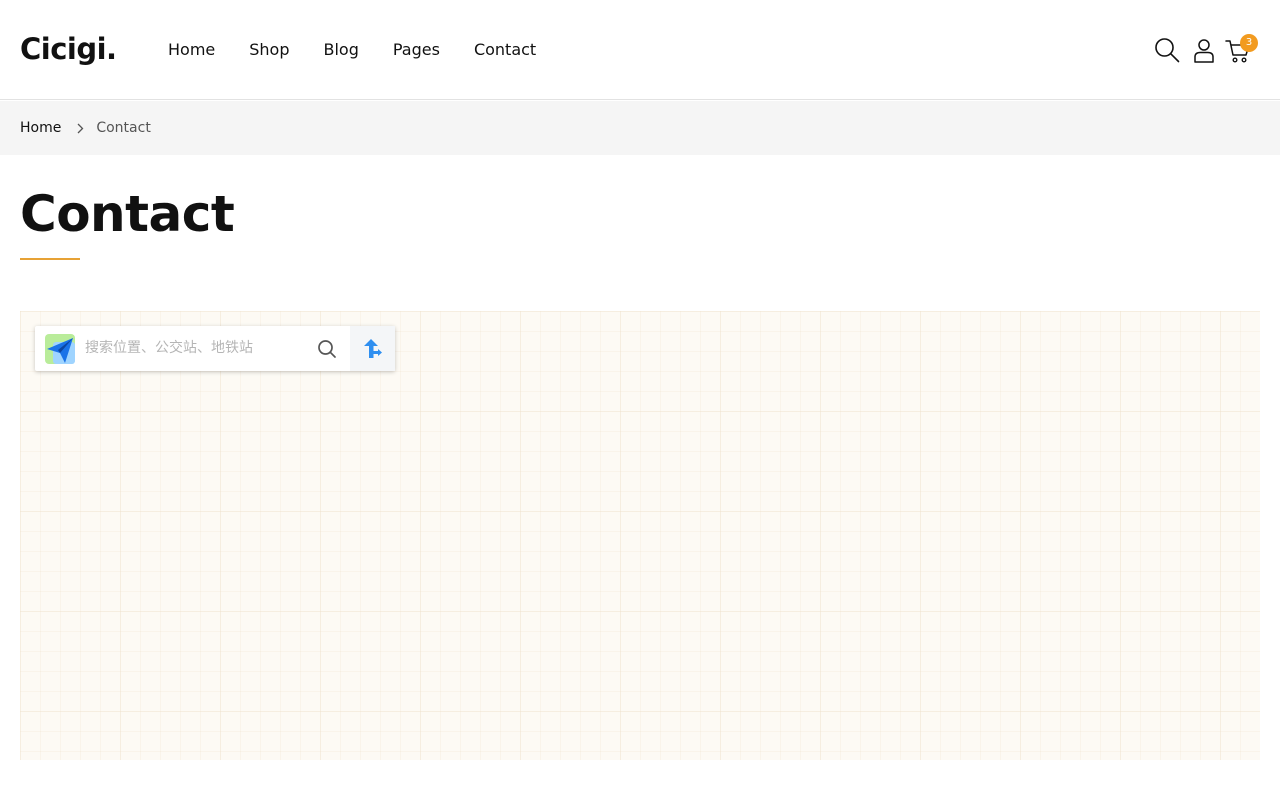 Image resolution: width=1280 pixels, height=800 pixels. I want to click on title-underline, so click(50, 259).